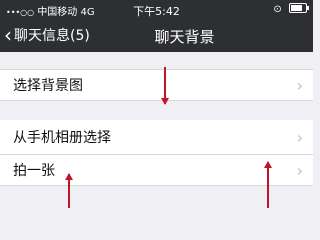 The image size is (320, 240). I want to click on arrow-down-indicator-head, so click(165, 101).